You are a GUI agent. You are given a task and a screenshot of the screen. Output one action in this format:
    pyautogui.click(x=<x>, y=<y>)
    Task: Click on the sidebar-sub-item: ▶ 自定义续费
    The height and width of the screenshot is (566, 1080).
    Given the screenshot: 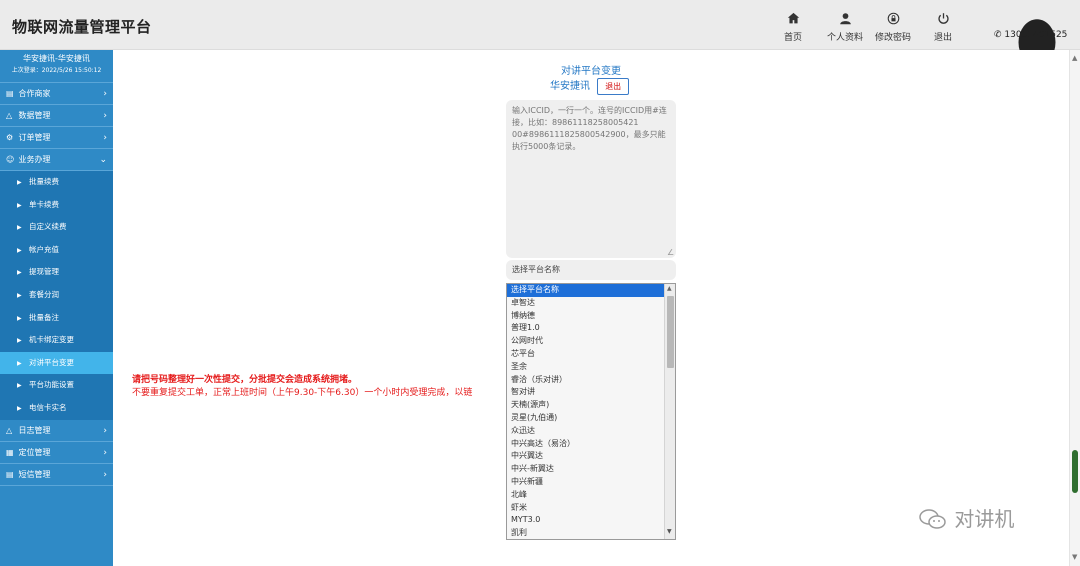 What is the action you would take?
    pyautogui.click(x=56, y=227)
    